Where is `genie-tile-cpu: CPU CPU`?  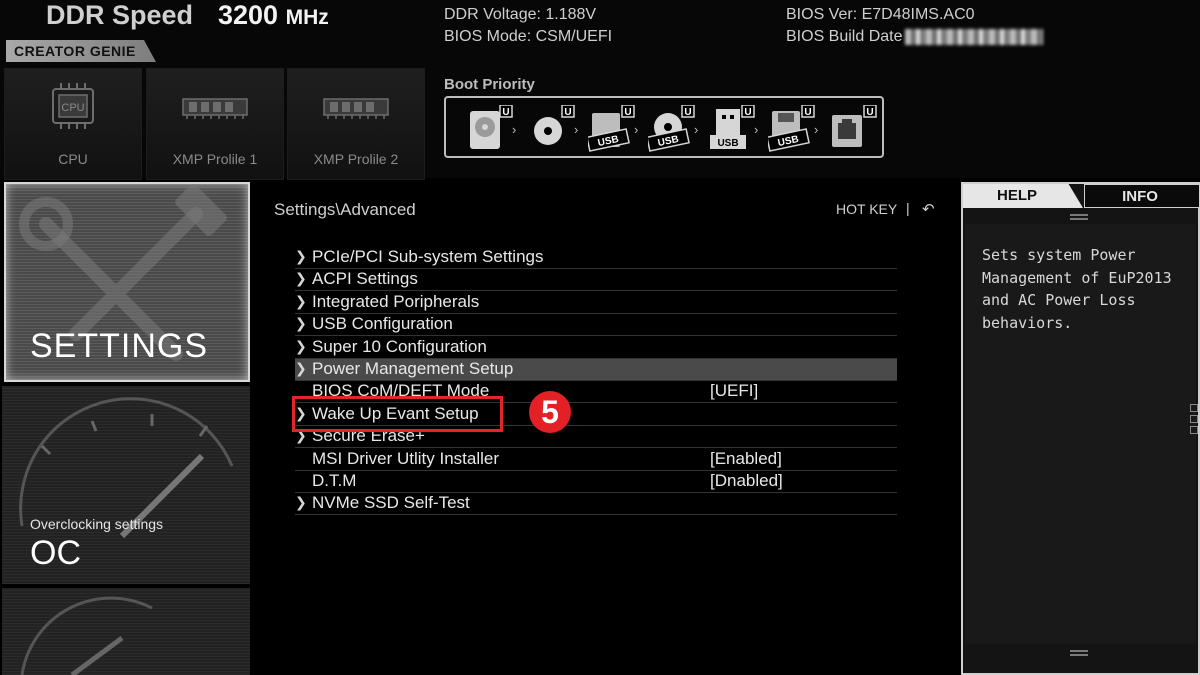
genie-tile-cpu: CPU CPU is located at coordinates (73, 124).